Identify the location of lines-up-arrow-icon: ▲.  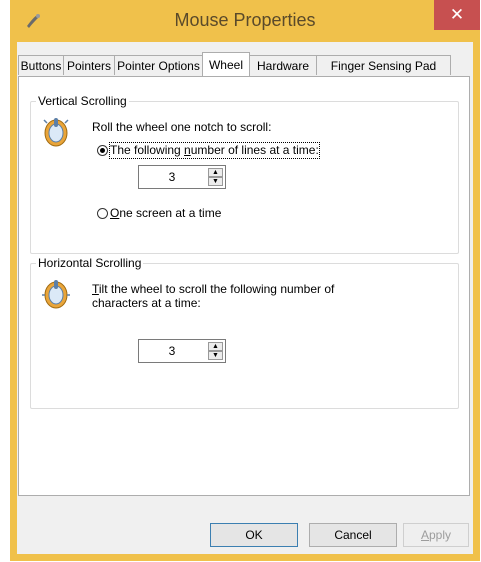
(215, 172).